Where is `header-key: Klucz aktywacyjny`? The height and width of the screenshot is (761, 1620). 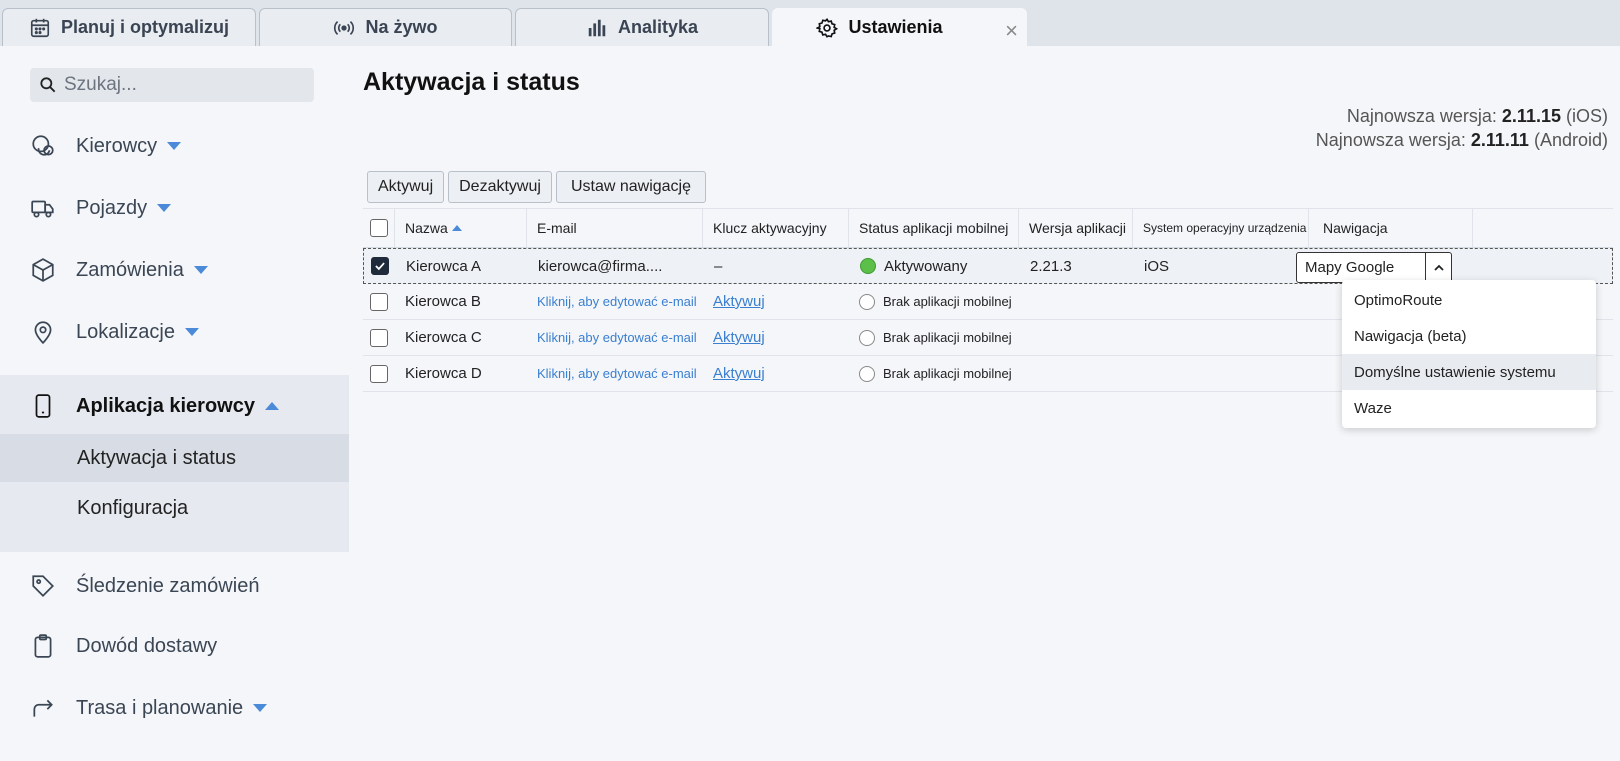 header-key: Klucz aktywacyjny is located at coordinates (776, 228).